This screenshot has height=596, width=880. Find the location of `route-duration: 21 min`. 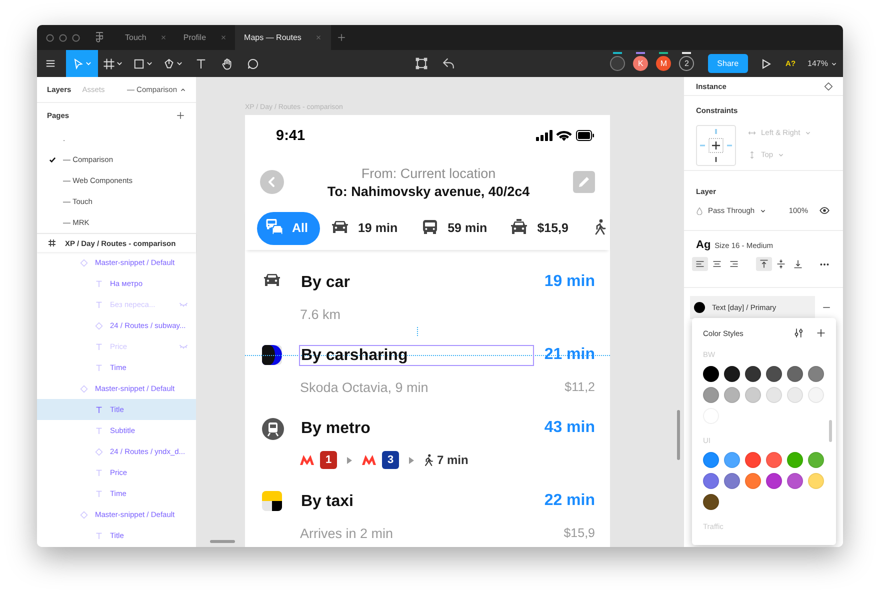

route-duration: 21 min is located at coordinates (569, 355).